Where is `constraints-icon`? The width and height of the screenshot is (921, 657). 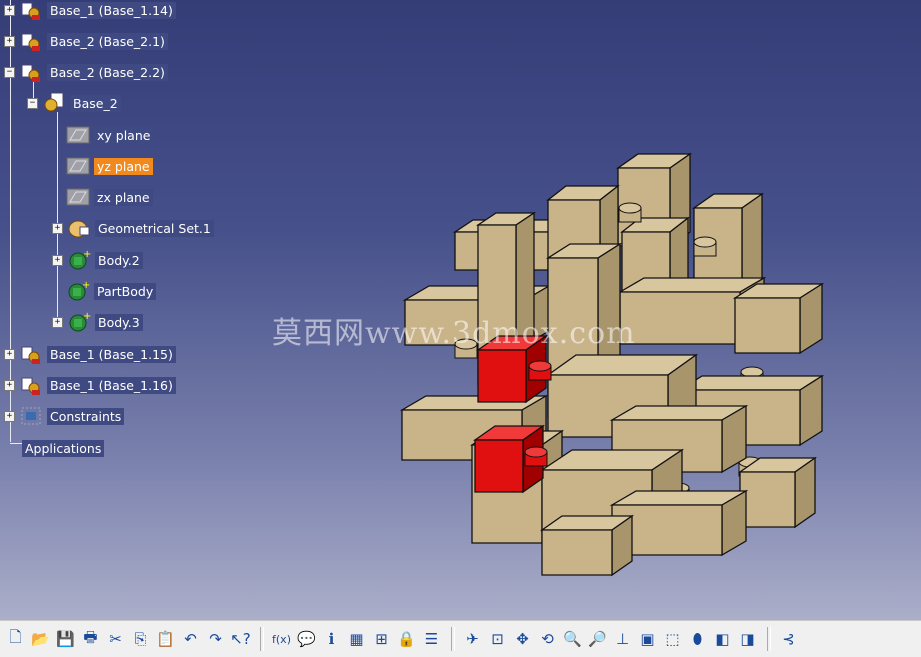 constraints-icon is located at coordinates (31, 416).